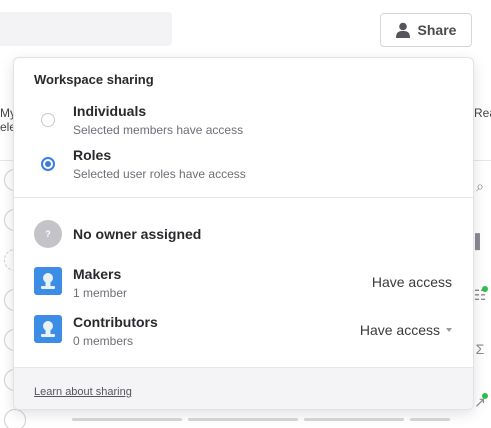 The width and height of the screenshot is (491, 428). What do you see at coordinates (115, 322) in the screenshot?
I see `role-name: Contributors` at bounding box center [115, 322].